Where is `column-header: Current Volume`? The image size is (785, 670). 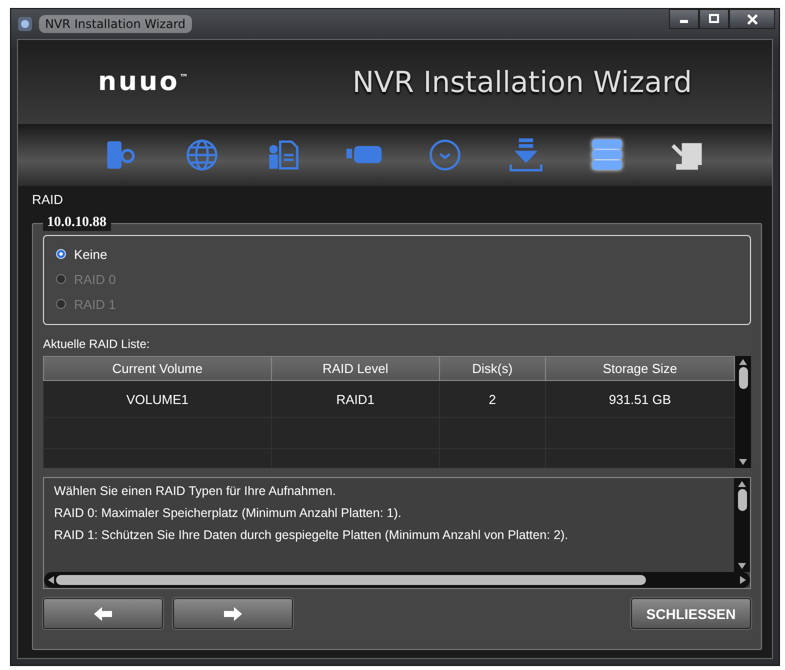
column-header: Current Volume is located at coordinates (158, 368).